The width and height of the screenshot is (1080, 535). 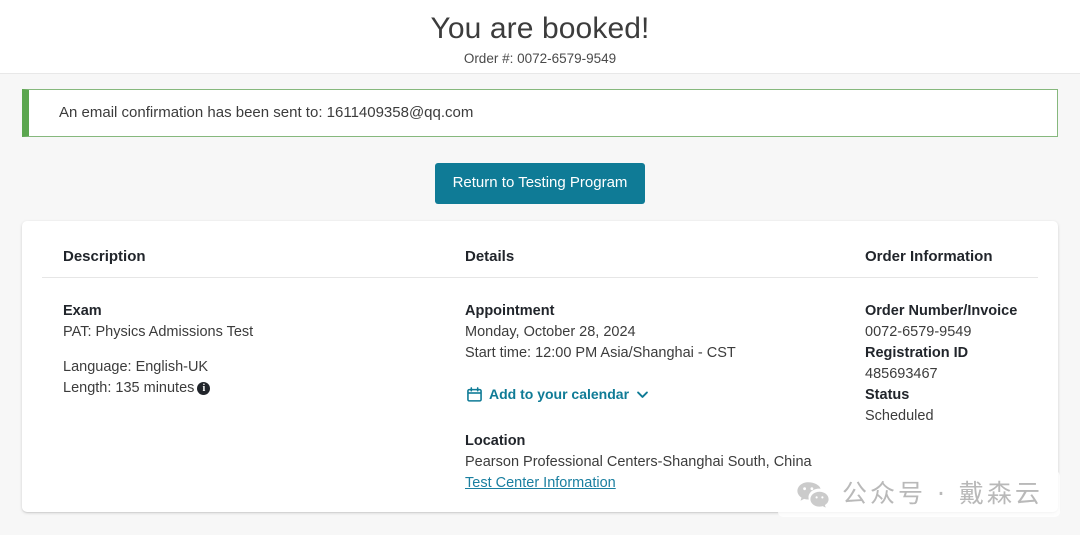 I want to click on wechat-watermark: 公众号 · 戴森云, so click(x=919, y=494).